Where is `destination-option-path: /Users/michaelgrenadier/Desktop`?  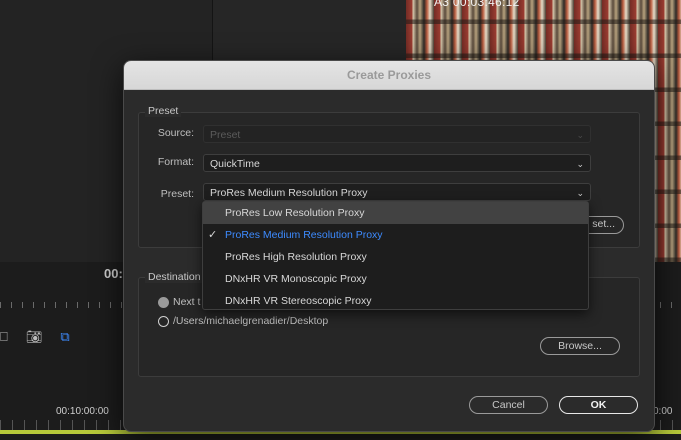 destination-option-path: /Users/michaelgrenadier/Desktop is located at coordinates (243, 321).